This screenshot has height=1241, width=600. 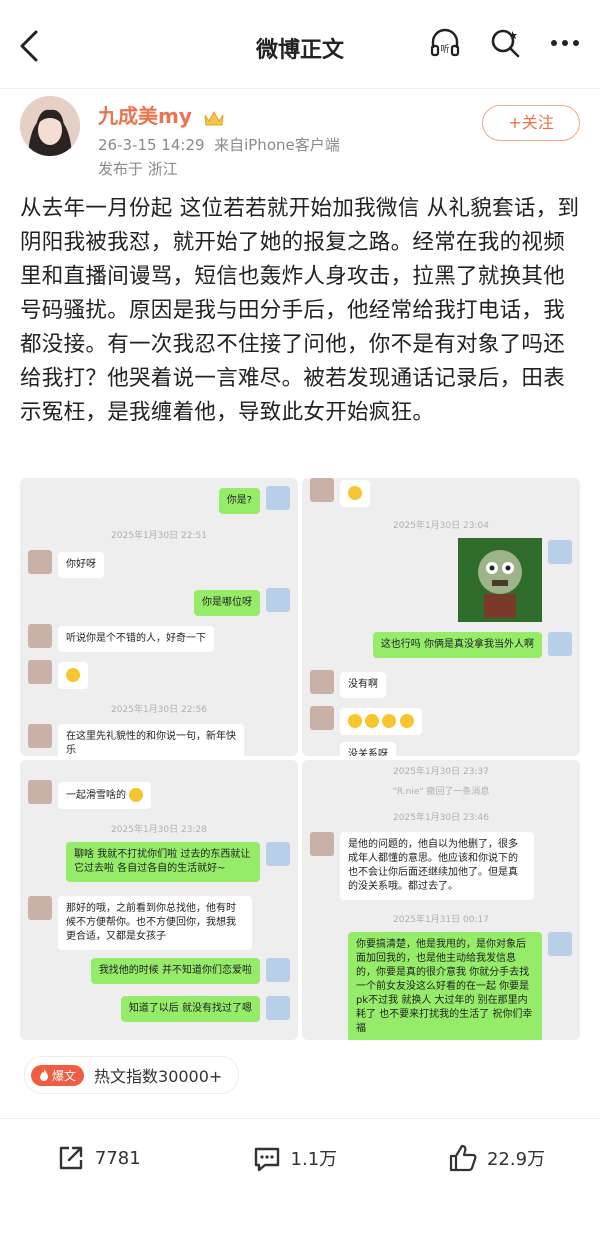 What do you see at coordinates (71, 1158) in the screenshot?
I see `share-icon` at bounding box center [71, 1158].